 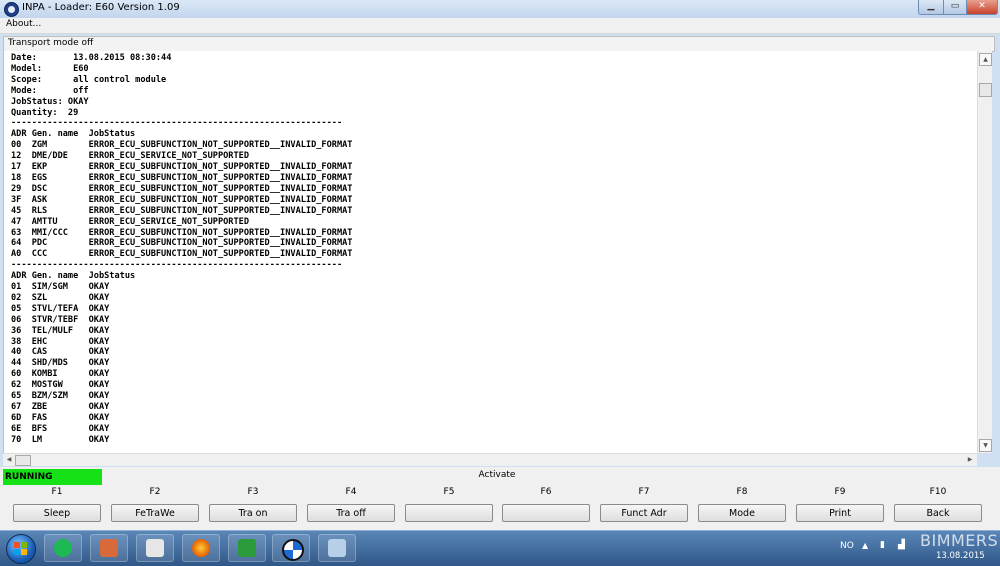 What do you see at coordinates (253, 492) in the screenshot?
I see `fkey-label-f3: F3` at bounding box center [253, 492].